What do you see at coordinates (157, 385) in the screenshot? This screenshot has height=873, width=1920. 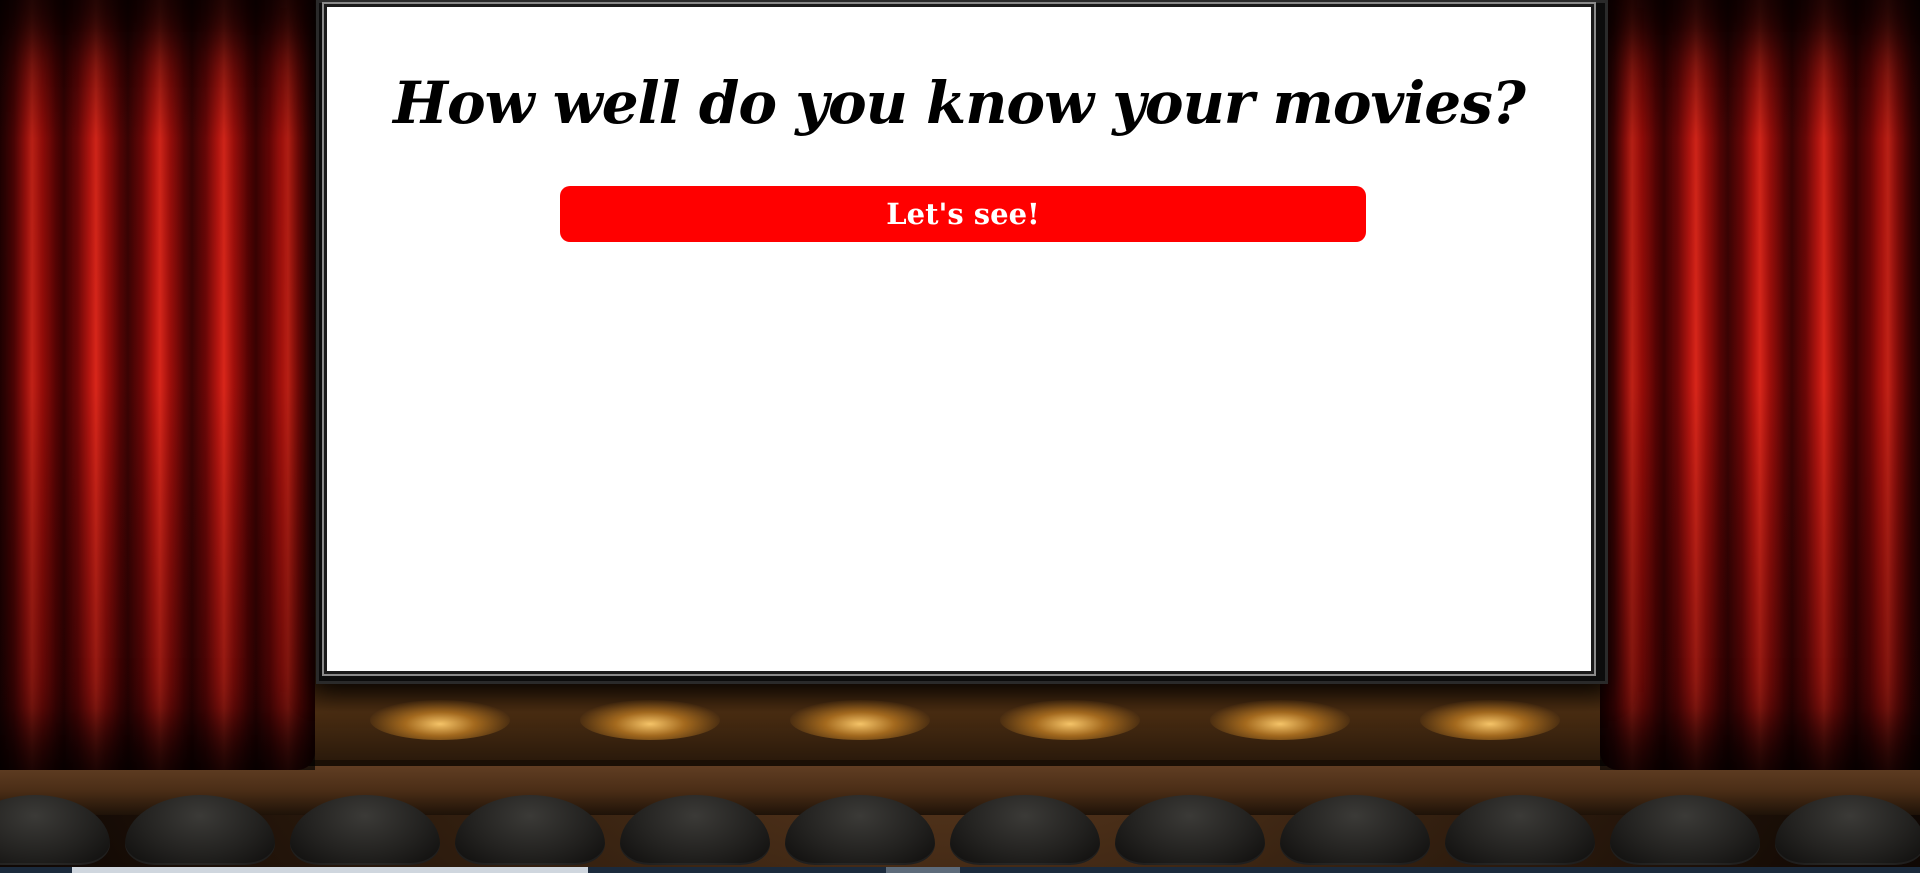 I see `curtain-left` at bounding box center [157, 385].